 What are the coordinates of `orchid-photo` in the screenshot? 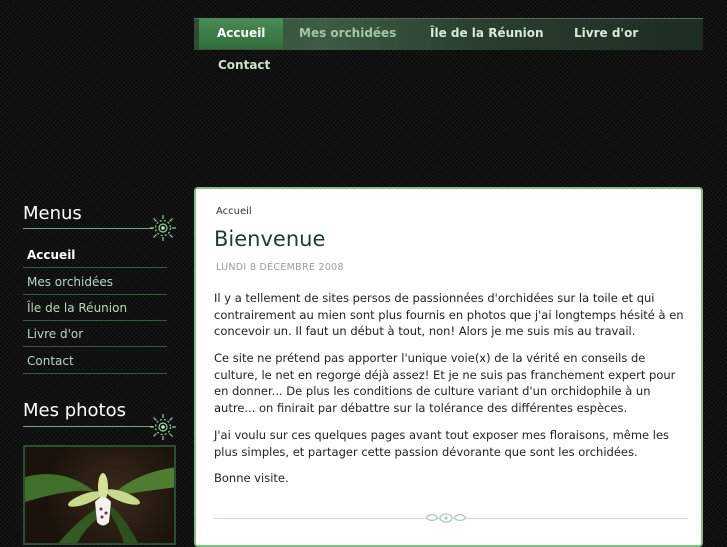 It's located at (99, 495).